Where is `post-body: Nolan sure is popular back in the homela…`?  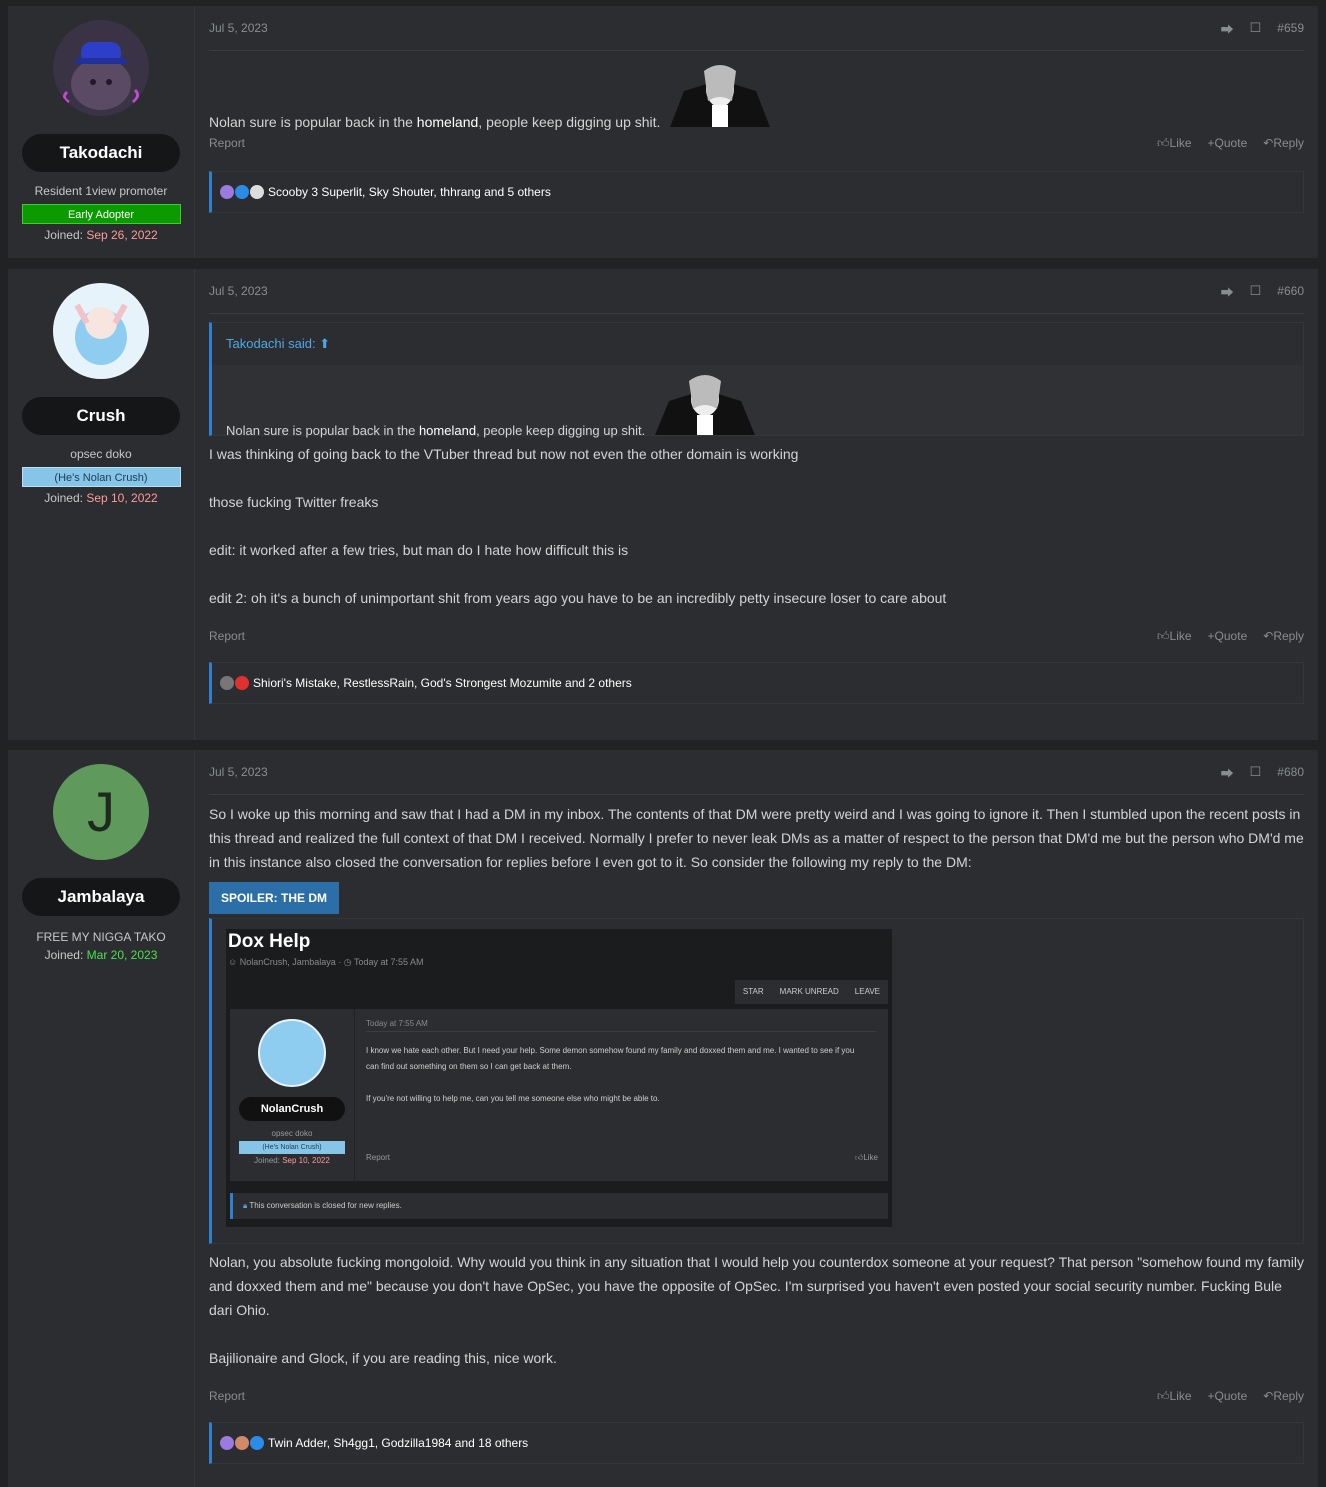 post-body: Nolan sure is popular back in the homela… is located at coordinates (756, 95).